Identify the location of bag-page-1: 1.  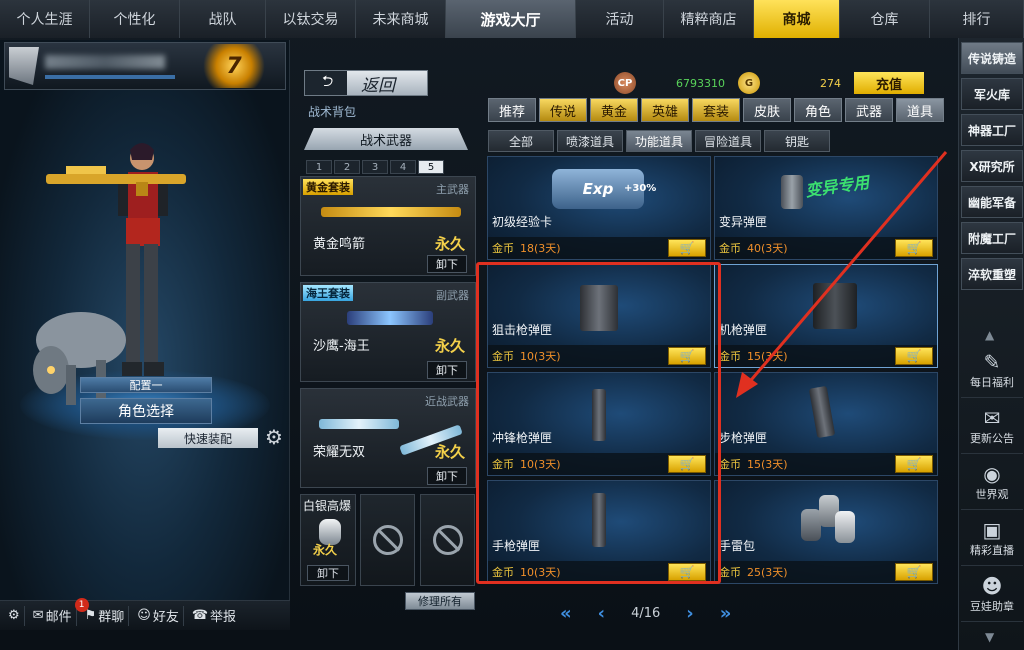
(319, 167).